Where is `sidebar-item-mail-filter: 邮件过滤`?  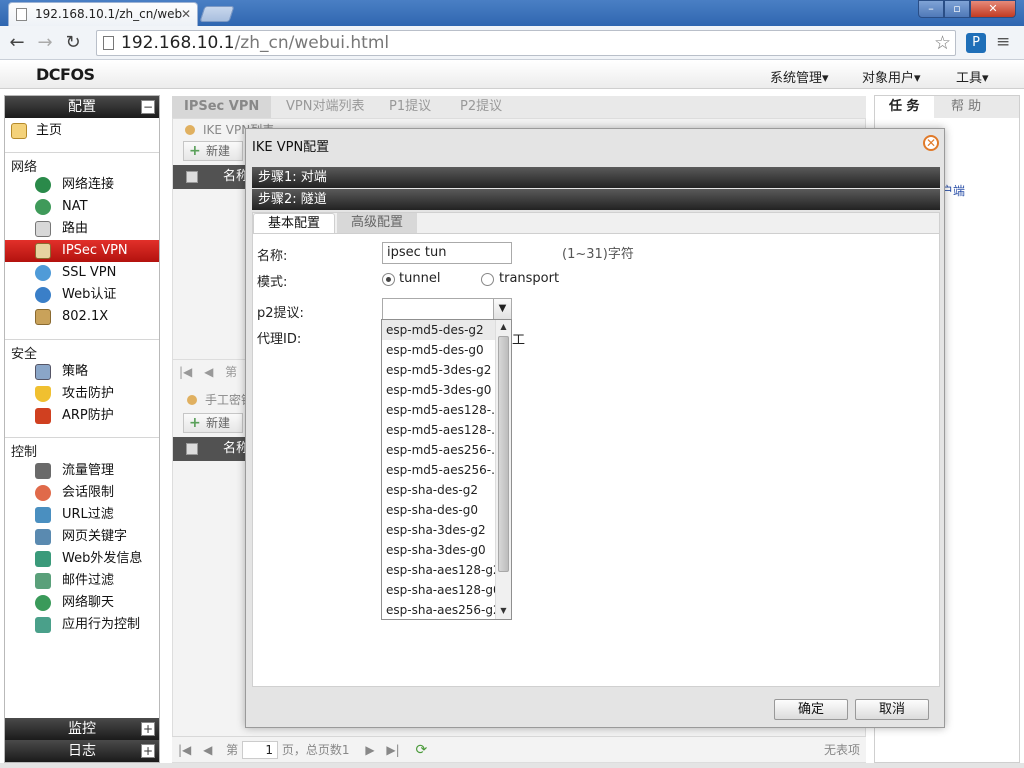 sidebar-item-mail-filter: 邮件过滤 is located at coordinates (82, 581).